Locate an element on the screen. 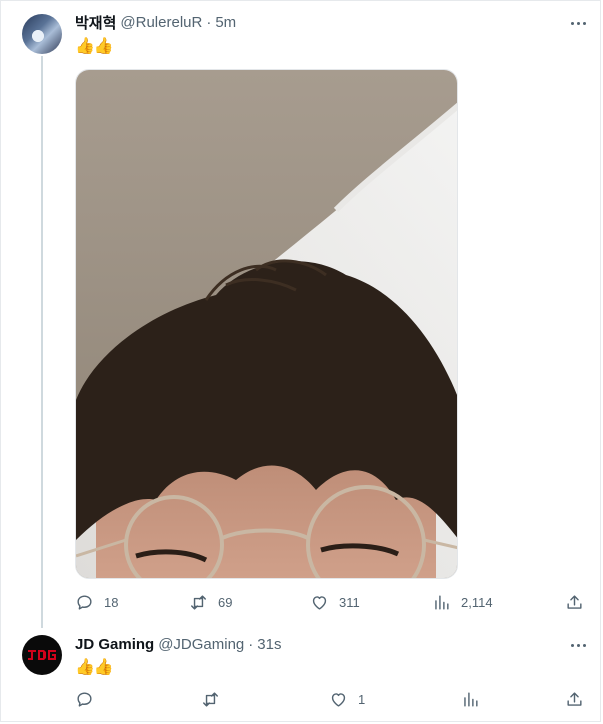 The image size is (603, 724). retweet-button: 69 is located at coordinates (210, 602).